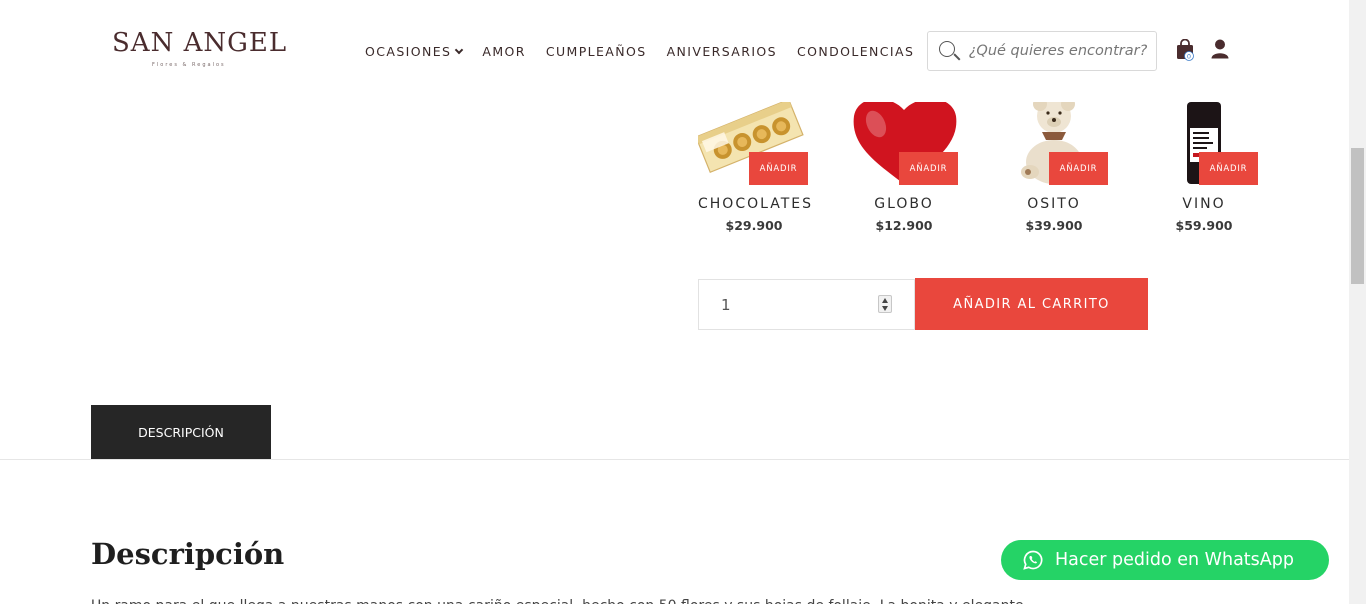 This screenshot has height=604, width=1366. I want to click on logo-tagline: Flores & Regalos, so click(189, 65).